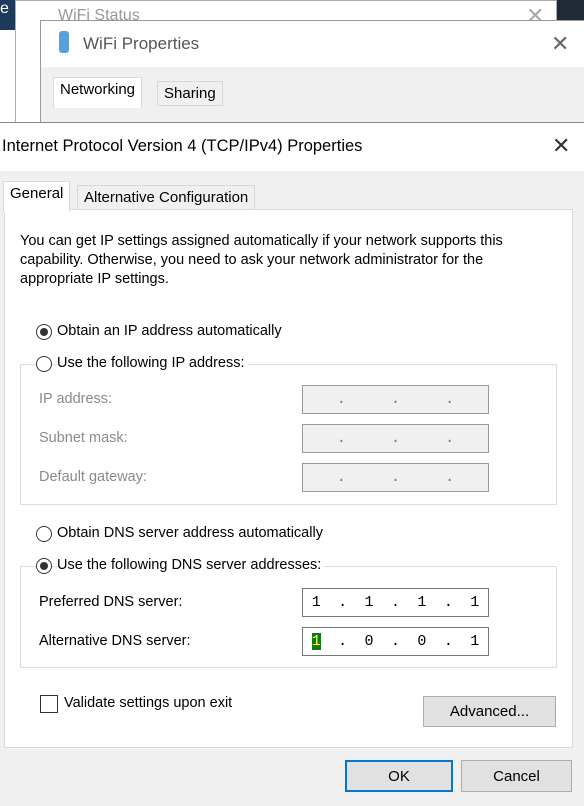 The height and width of the screenshot is (806, 584). What do you see at coordinates (312, 72) in the screenshot?
I see `wifi-properties-window: WiFi Properties ✕ Networking Sharing` at bounding box center [312, 72].